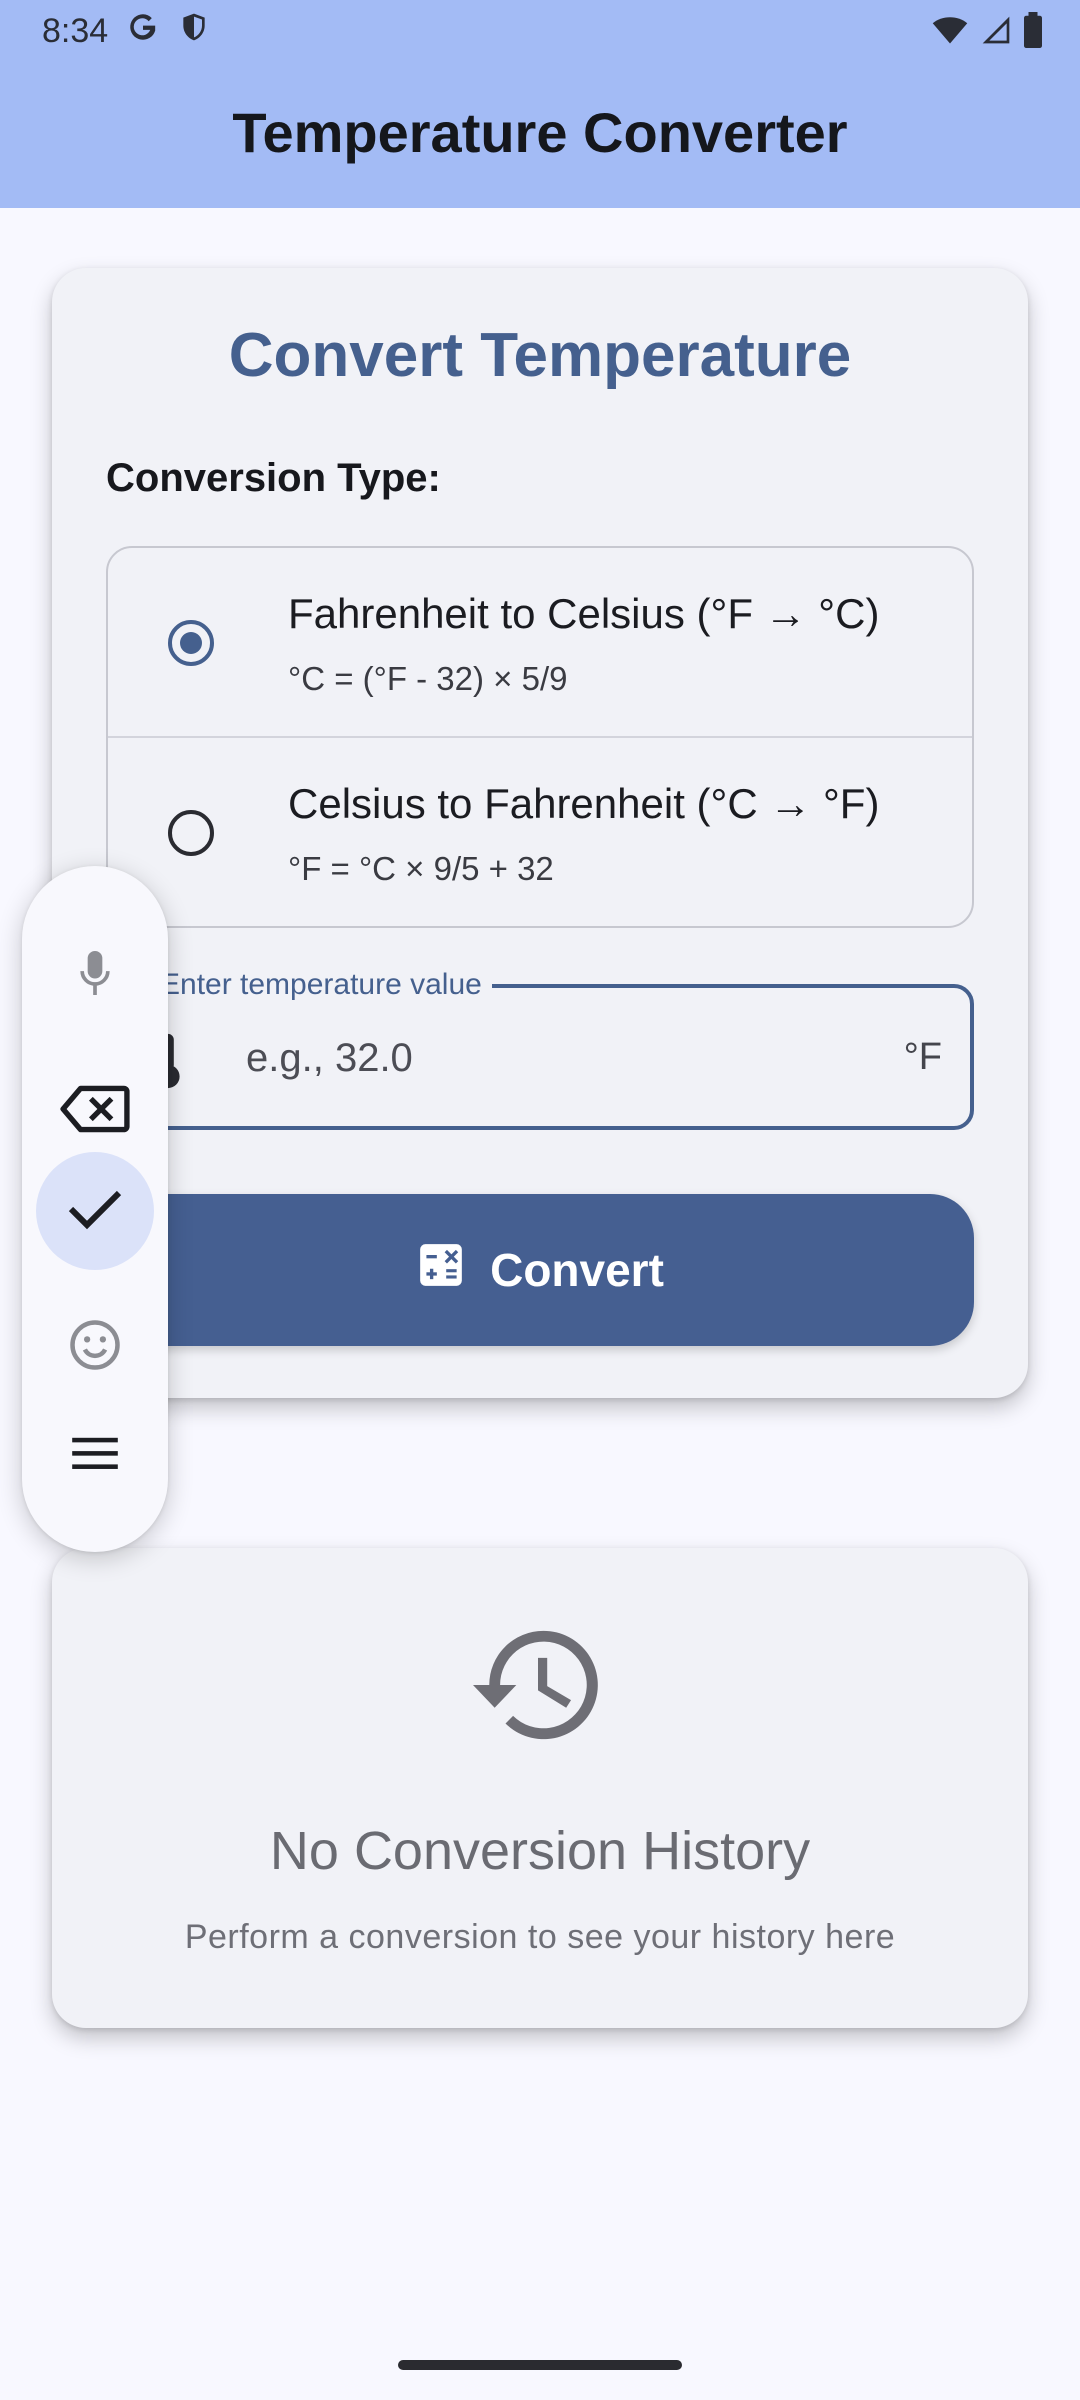  I want to click on status-bar: 8:34, so click(540, 31).